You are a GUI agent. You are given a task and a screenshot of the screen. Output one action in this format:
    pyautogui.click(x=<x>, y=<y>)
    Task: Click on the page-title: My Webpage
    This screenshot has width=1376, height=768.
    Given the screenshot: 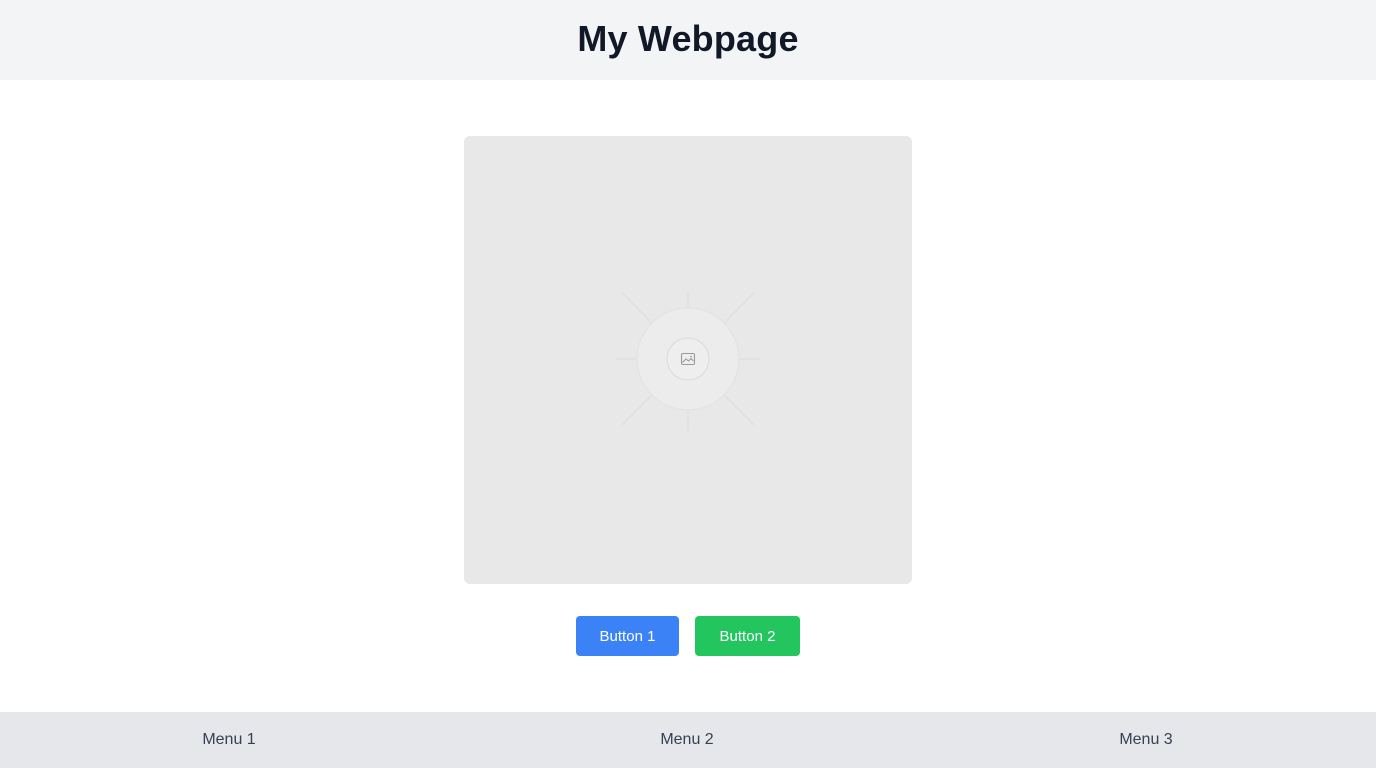 What is the action you would take?
    pyautogui.click(x=688, y=38)
    